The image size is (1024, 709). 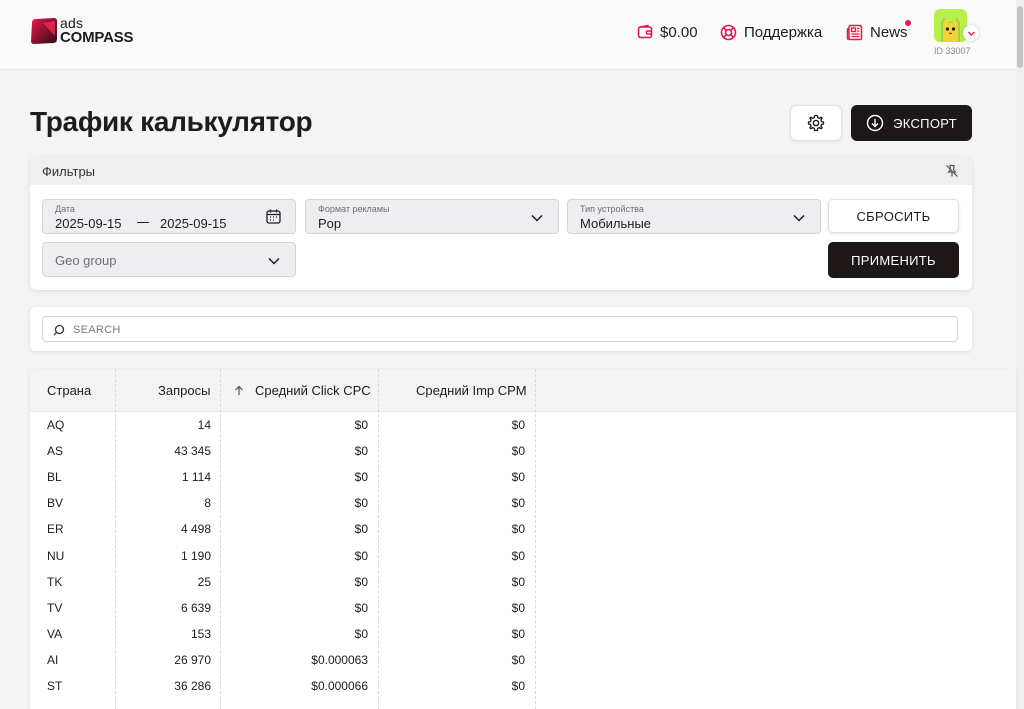 What do you see at coordinates (69, 390) in the screenshot?
I see `column-header-country: Страна` at bounding box center [69, 390].